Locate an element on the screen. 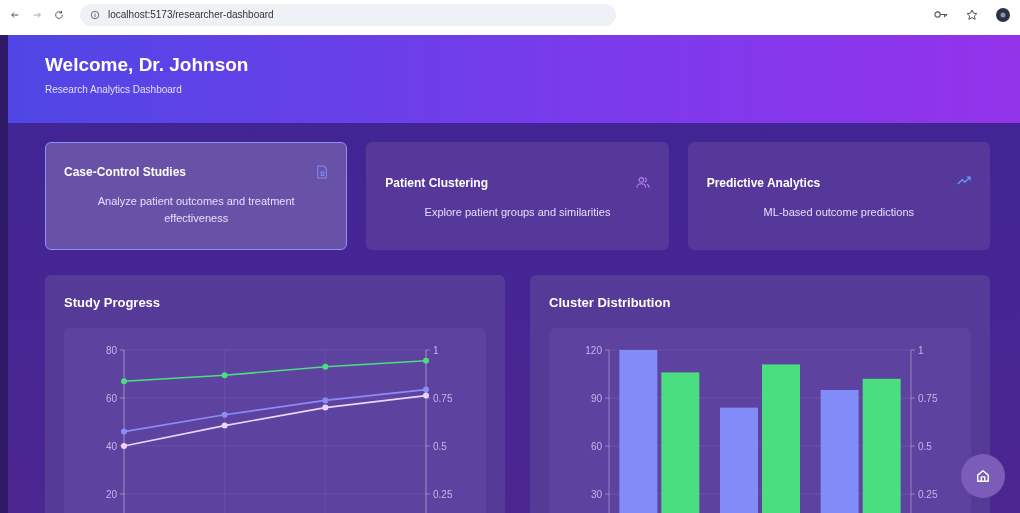 This screenshot has width=1020, height=513. welcome-title: Welcome, Dr. Johnson is located at coordinates (147, 65).